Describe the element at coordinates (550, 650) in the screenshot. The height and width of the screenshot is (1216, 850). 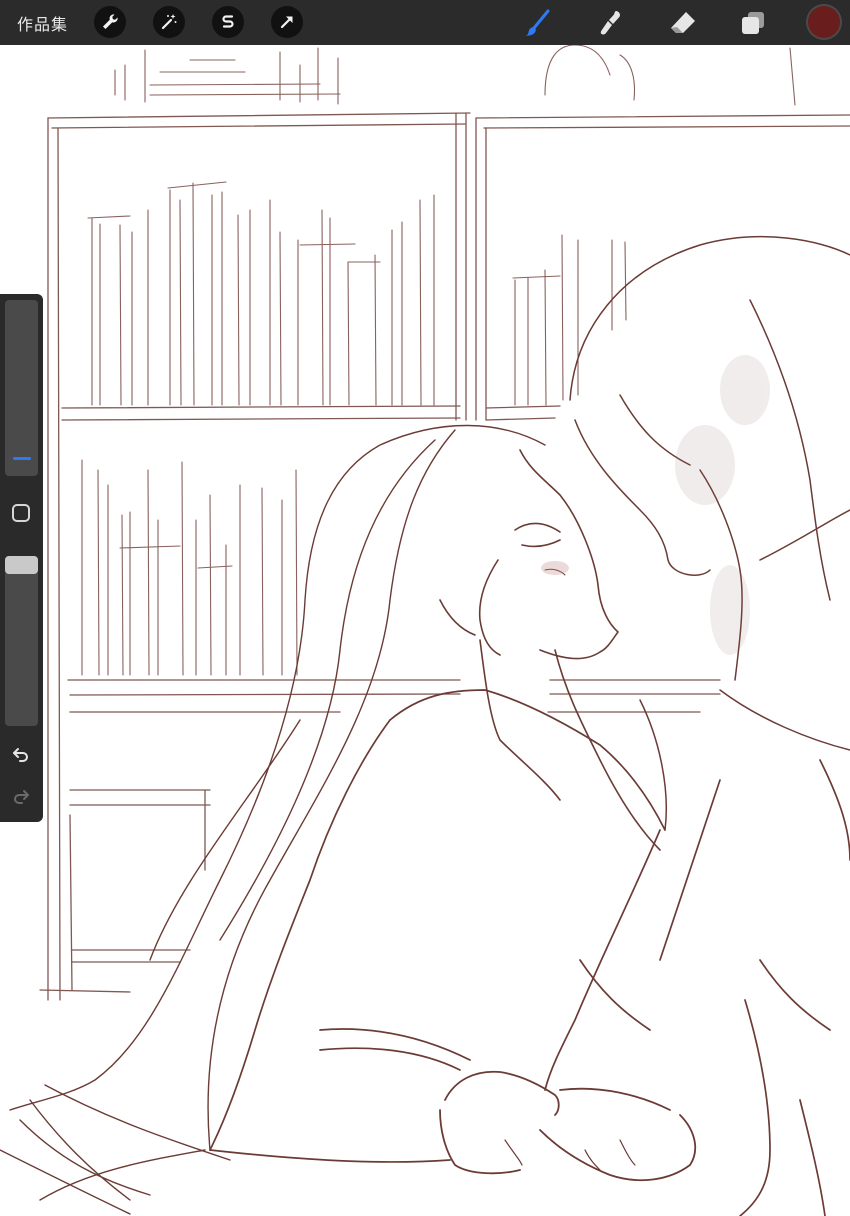
I see `left-face` at that location.